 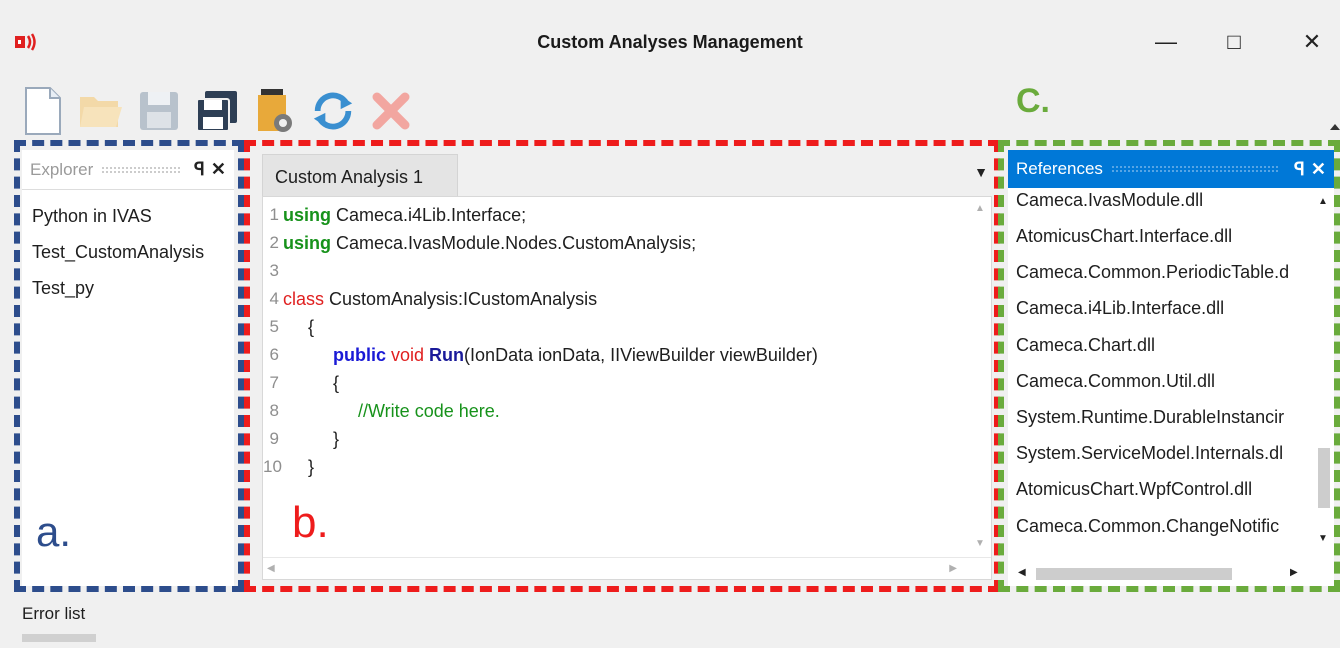 I want to click on reference-item: Cameca.IvasModule.dll, so click(x=1158, y=200).